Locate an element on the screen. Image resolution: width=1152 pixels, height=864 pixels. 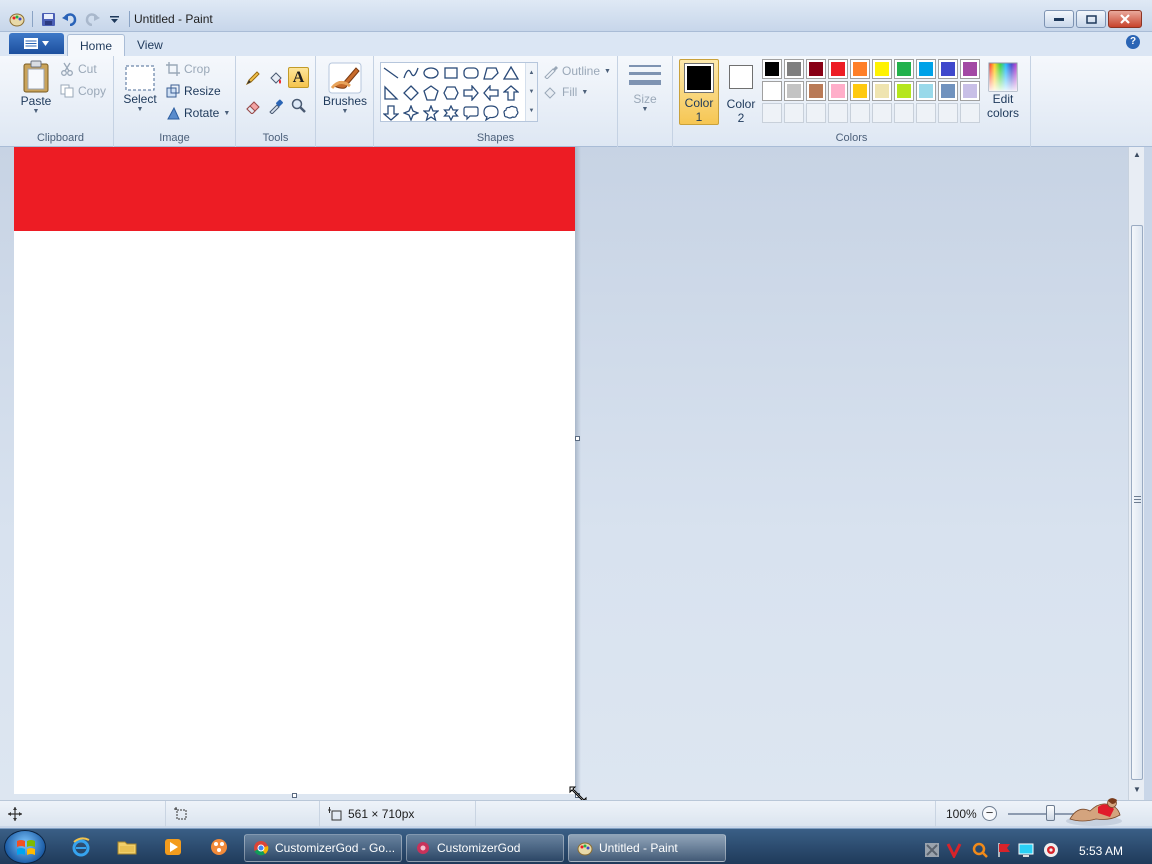
up-arrow-shape-icon is located at coordinates (511, 93).